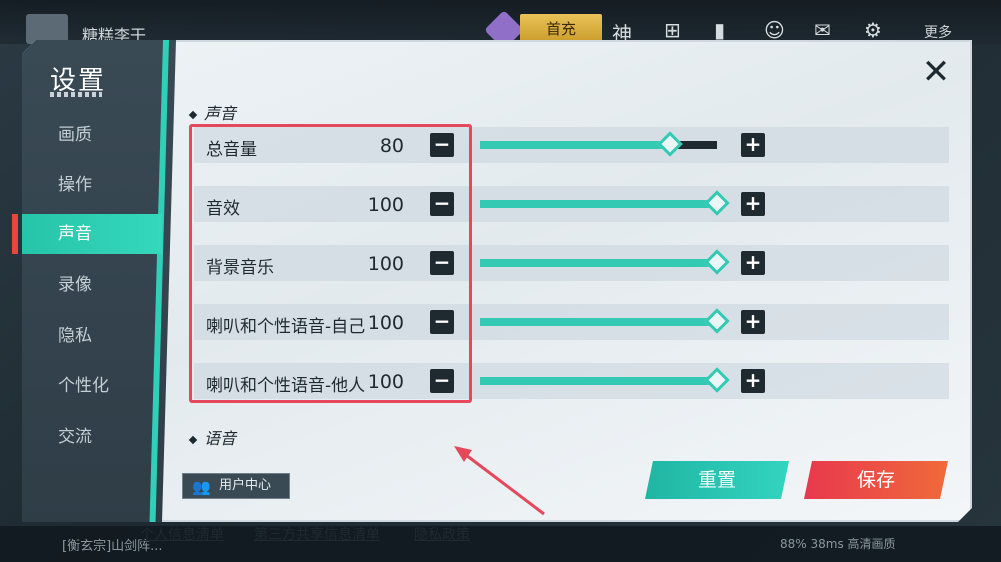  I want to click on section-title-voice-text: 语音, so click(220, 438).